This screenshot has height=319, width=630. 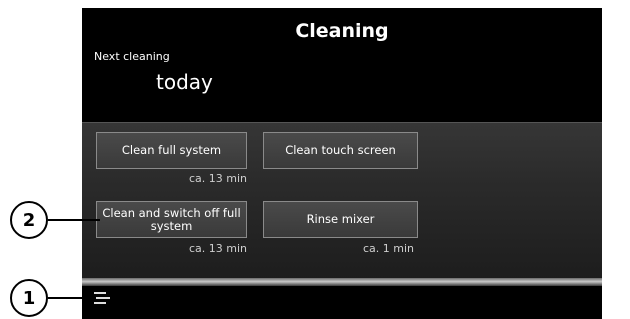 I want to click on page-title: Cleaning, so click(x=342, y=31).